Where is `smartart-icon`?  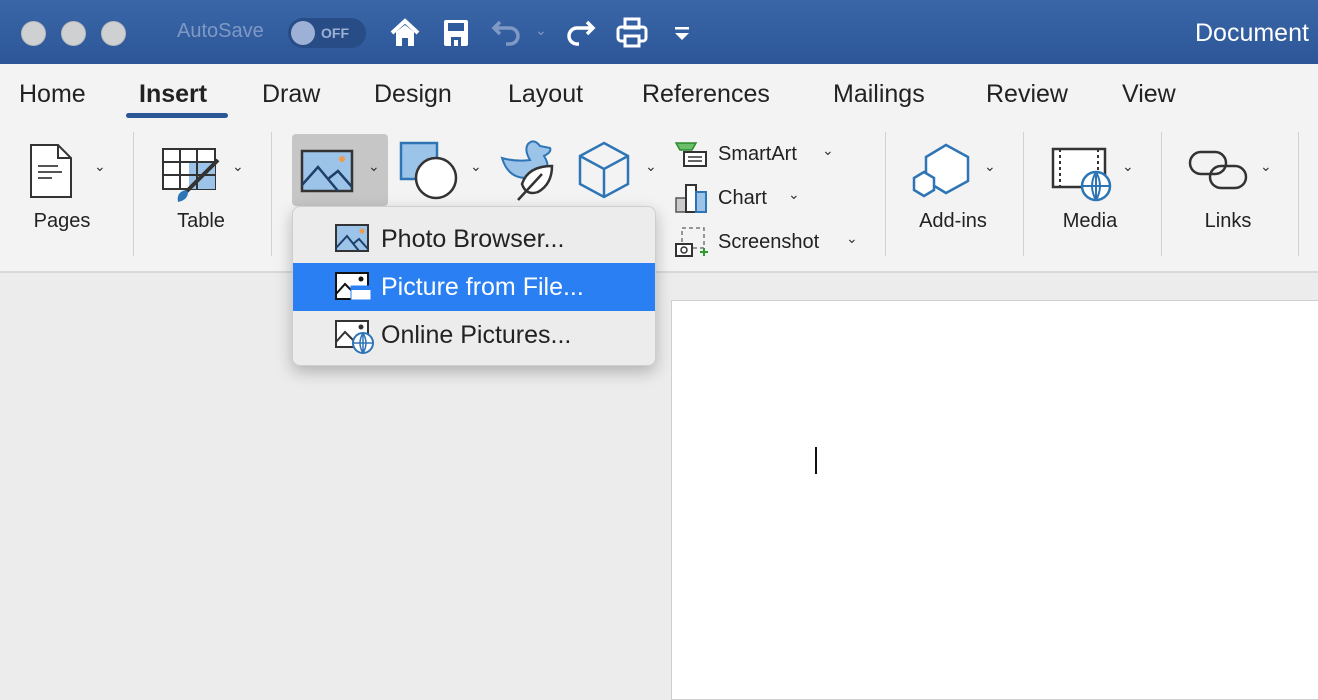
smartart-icon is located at coordinates (691, 154).